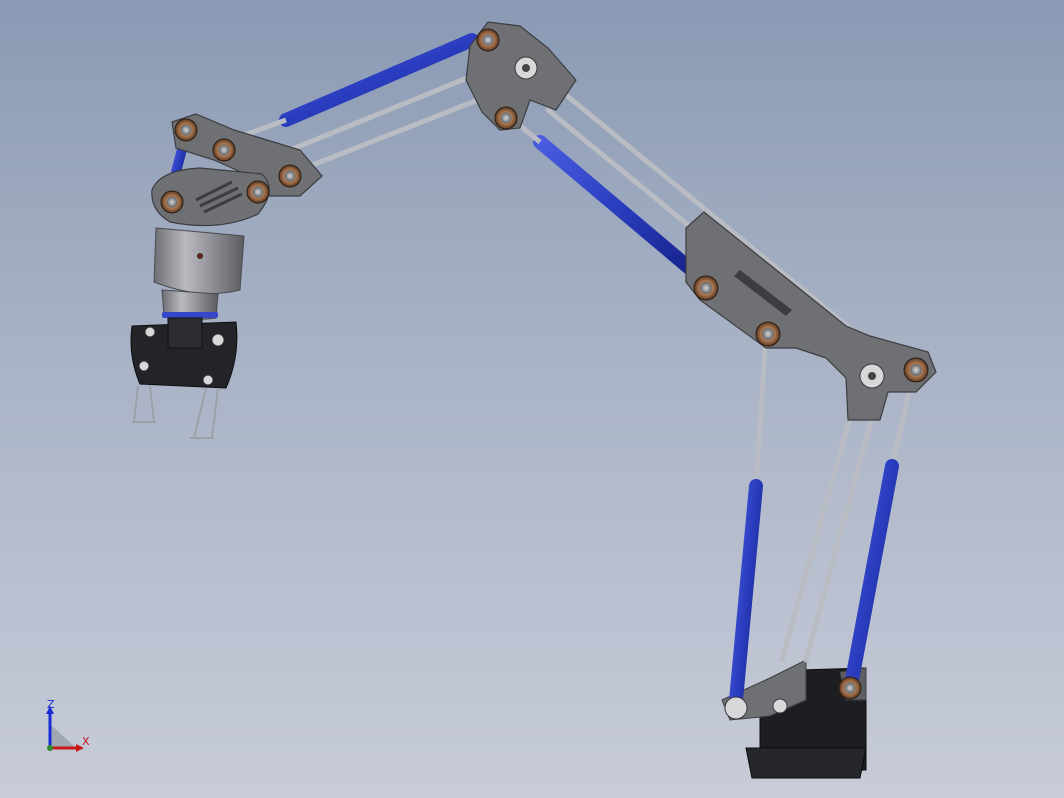  Describe the element at coordinates (86, 741) in the screenshot. I see `triad-x-label: X` at that location.